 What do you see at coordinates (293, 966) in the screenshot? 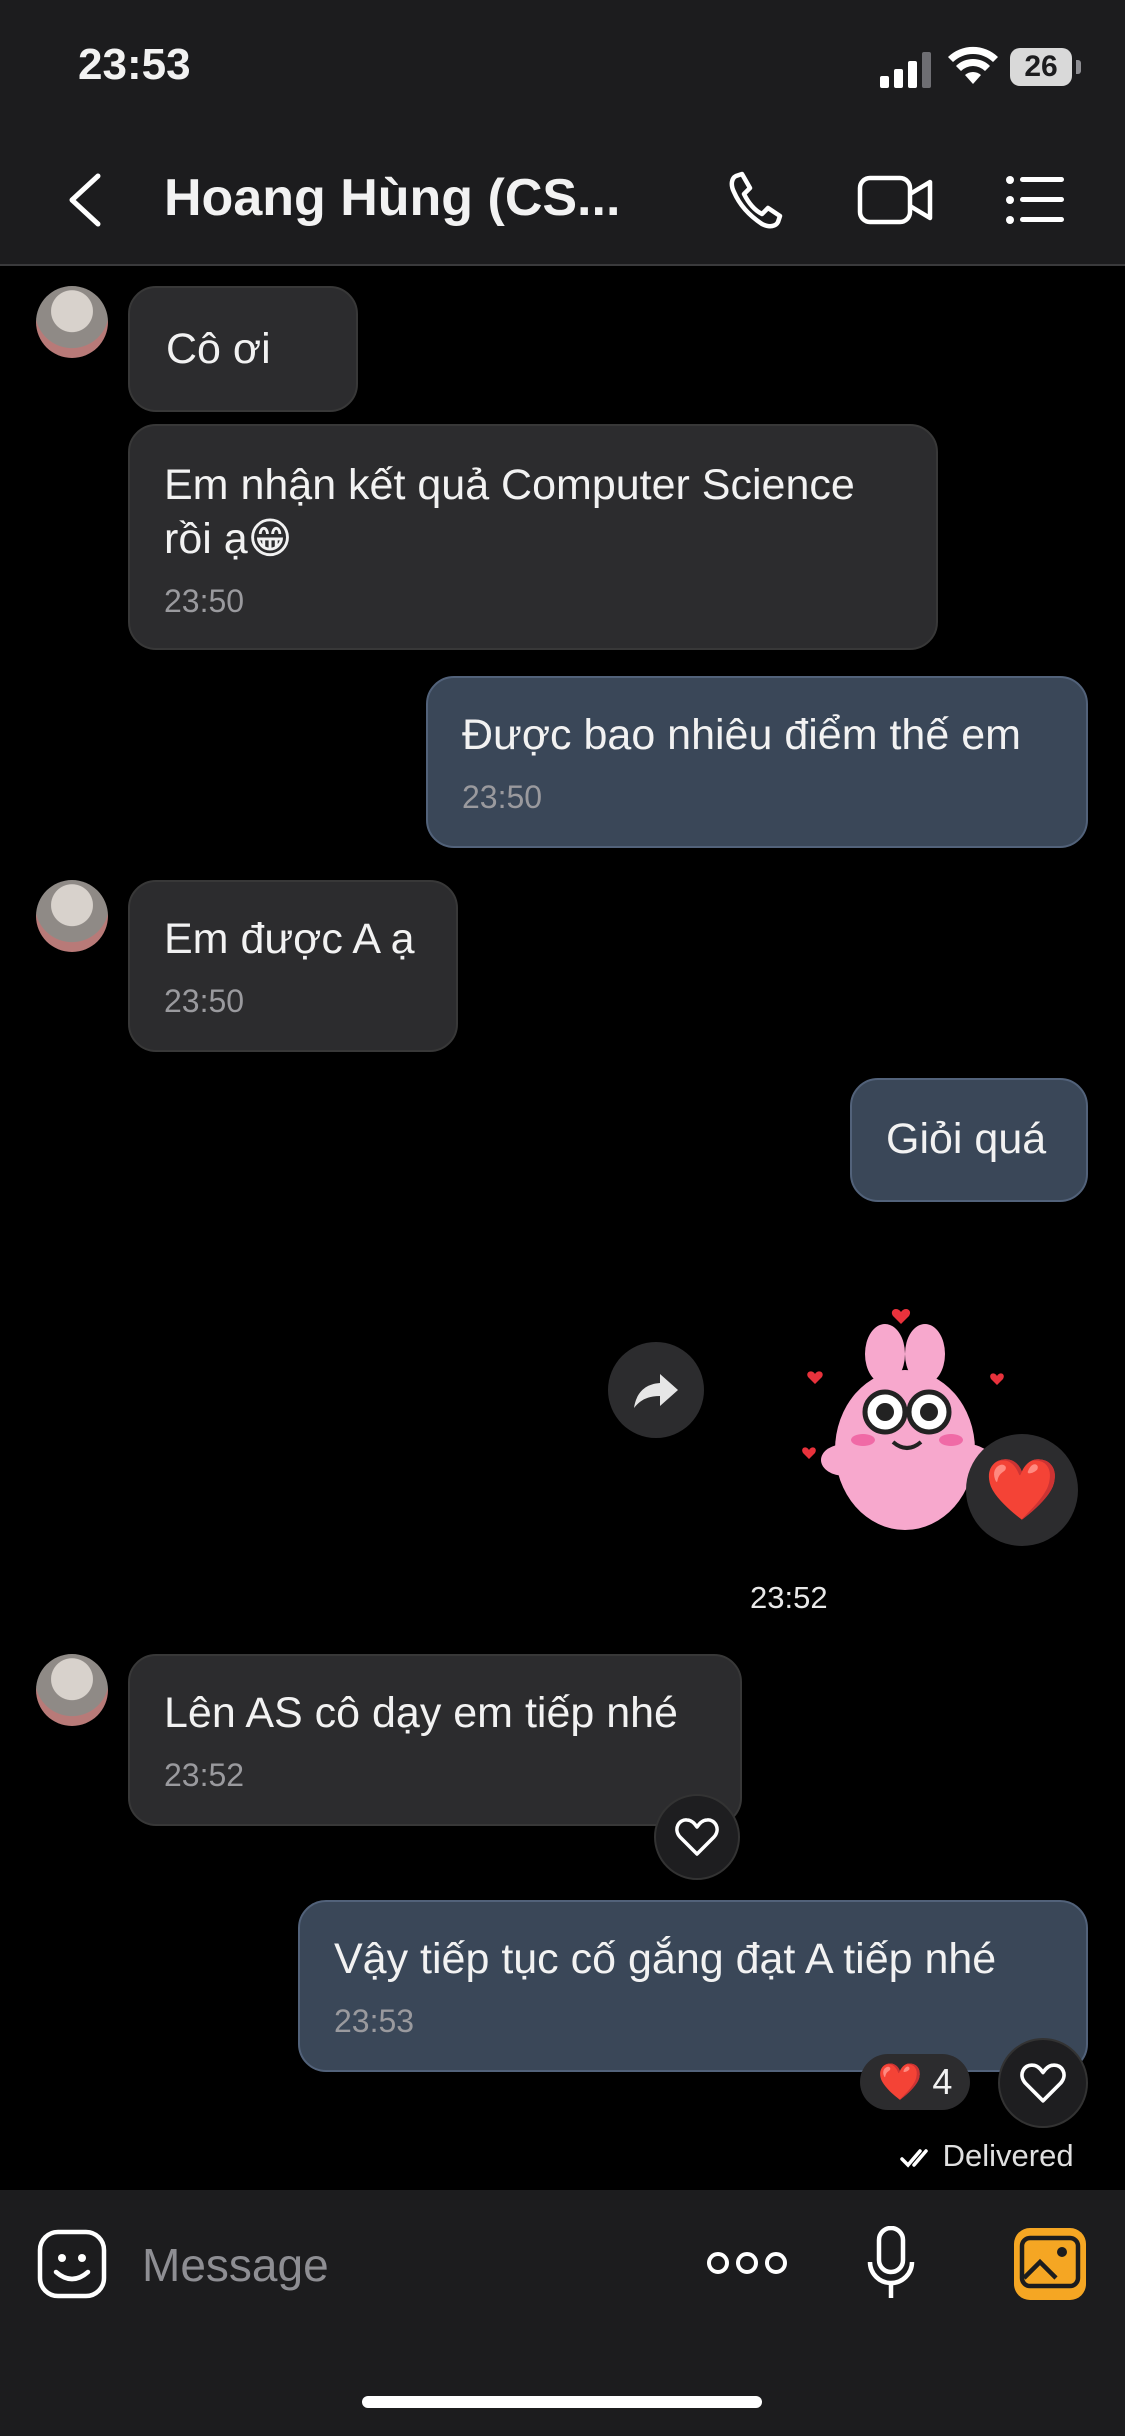
I see `message-bubble-incoming: Em được A ạ 23:50` at bounding box center [293, 966].